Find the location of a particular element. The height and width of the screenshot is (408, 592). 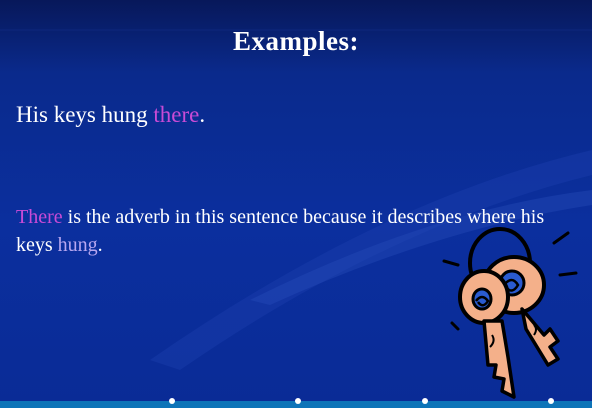

bottom-bar is located at coordinates (296, 403).